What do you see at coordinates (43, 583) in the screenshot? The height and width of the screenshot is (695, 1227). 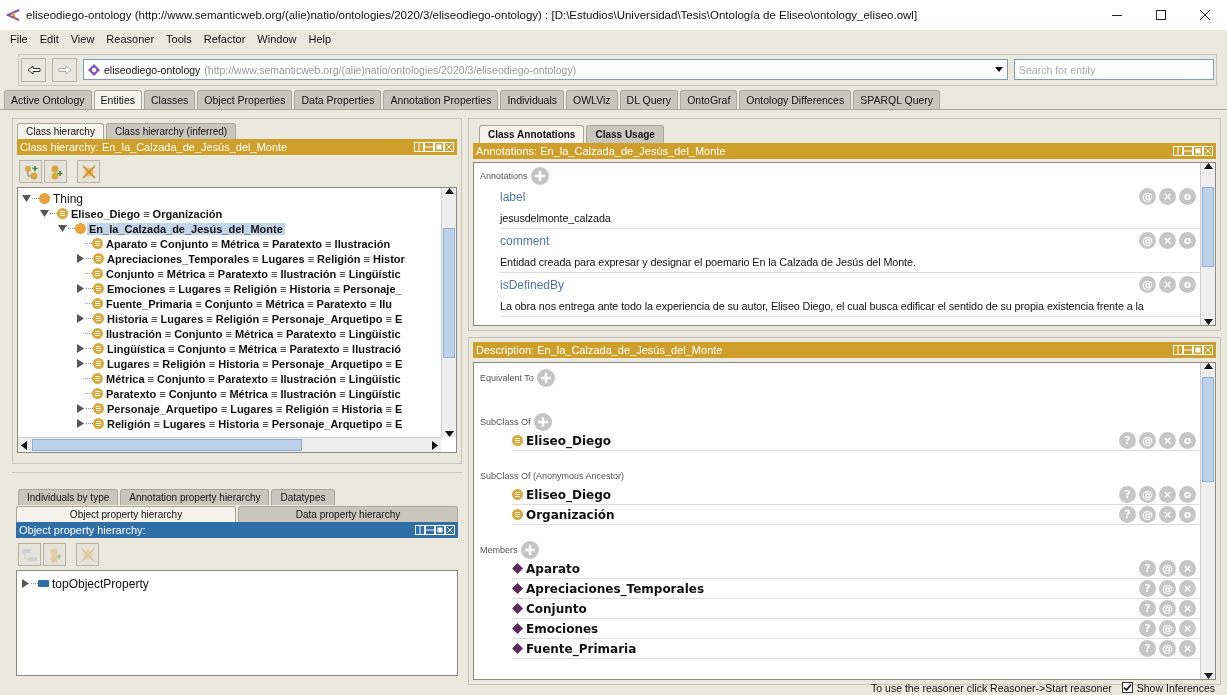 I see `property-icon` at bounding box center [43, 583].